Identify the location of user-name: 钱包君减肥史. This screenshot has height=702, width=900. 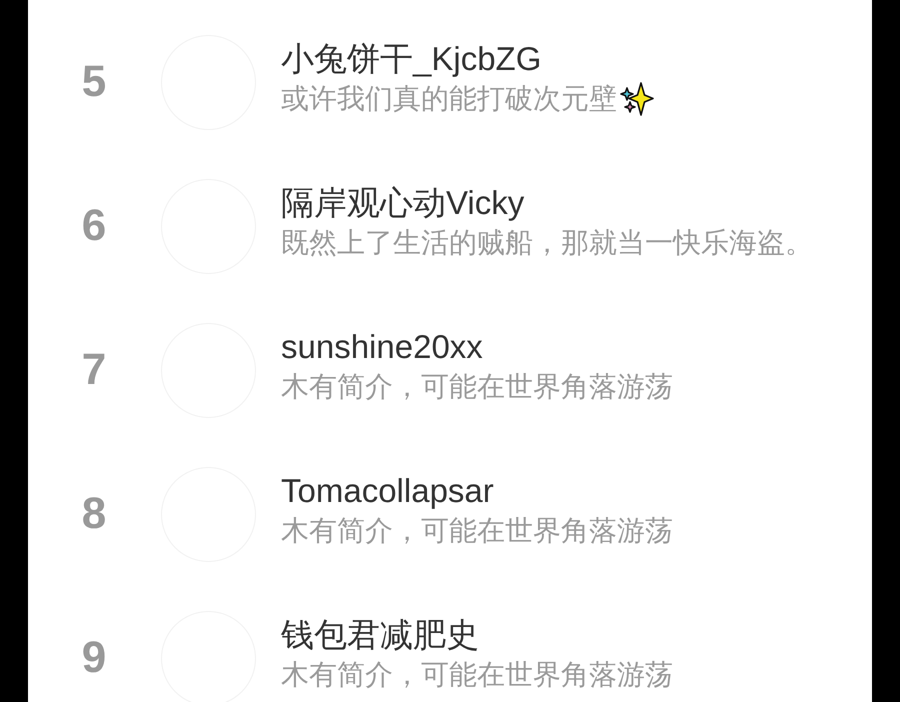
(380, 635).